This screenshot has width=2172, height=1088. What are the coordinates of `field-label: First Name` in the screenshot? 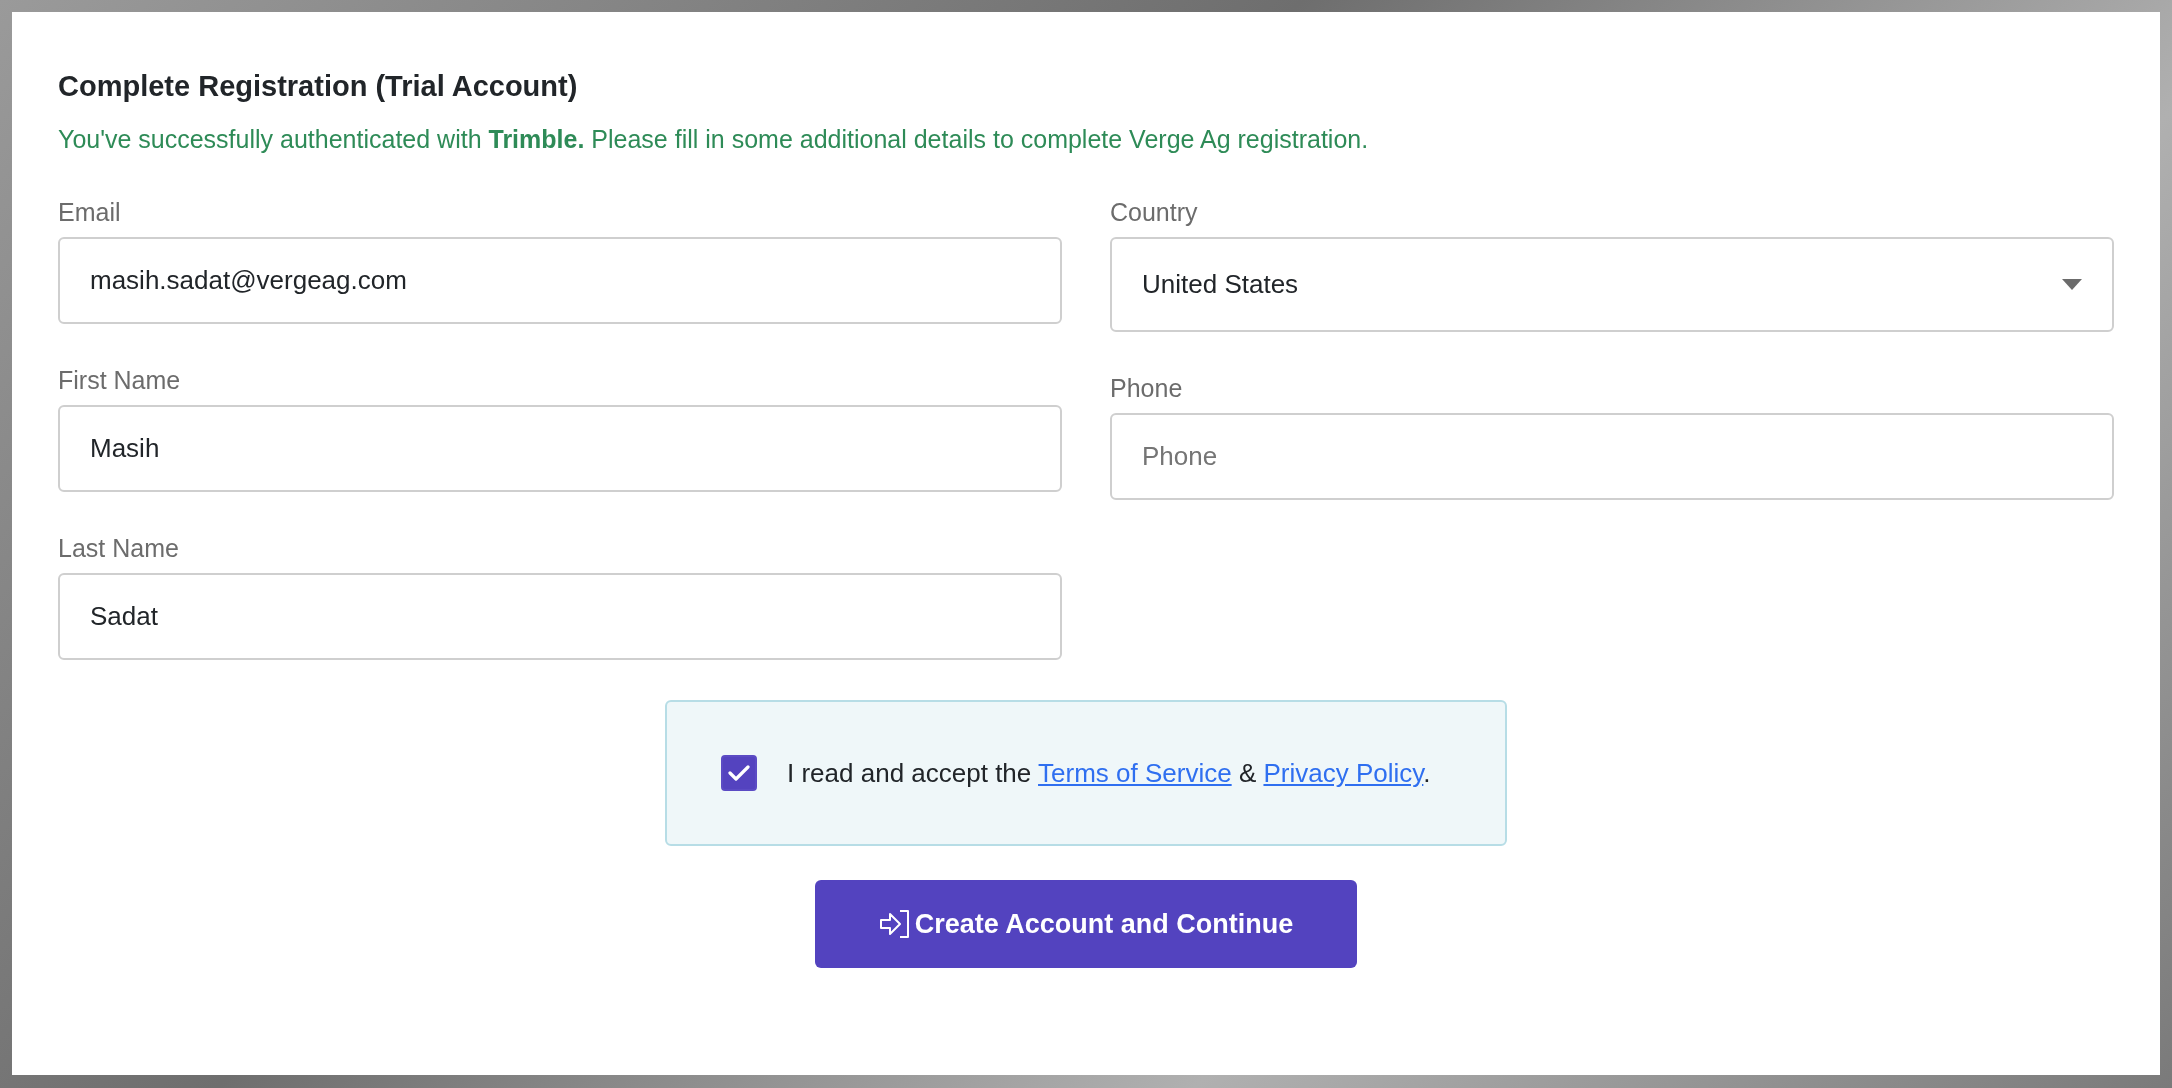 It's located at (120, 380).